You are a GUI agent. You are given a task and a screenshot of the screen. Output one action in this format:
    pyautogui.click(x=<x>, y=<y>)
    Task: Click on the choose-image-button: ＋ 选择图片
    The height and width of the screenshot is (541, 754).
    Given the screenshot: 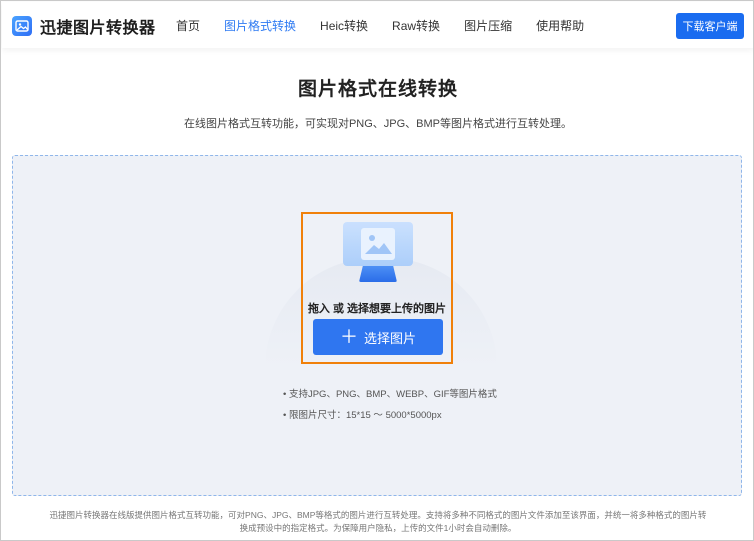 What is the action you would take?
    pyautogui.click(x=378, y=337)
    